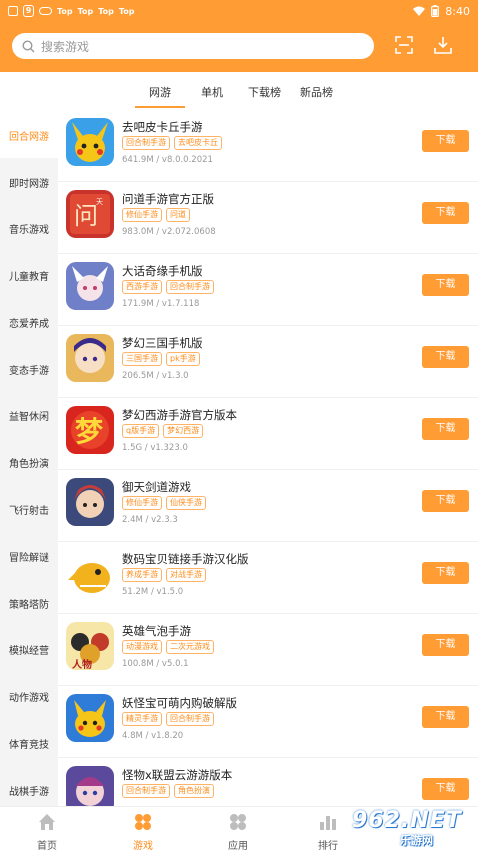  What do you see at coordinates (268, 650) in the screenshot?
I see `list-item: 人物 英雄气泡手游 动漫游戏 二次元游戏 100.8M / v5.0.1 下载` at bounding box center [268, 650].